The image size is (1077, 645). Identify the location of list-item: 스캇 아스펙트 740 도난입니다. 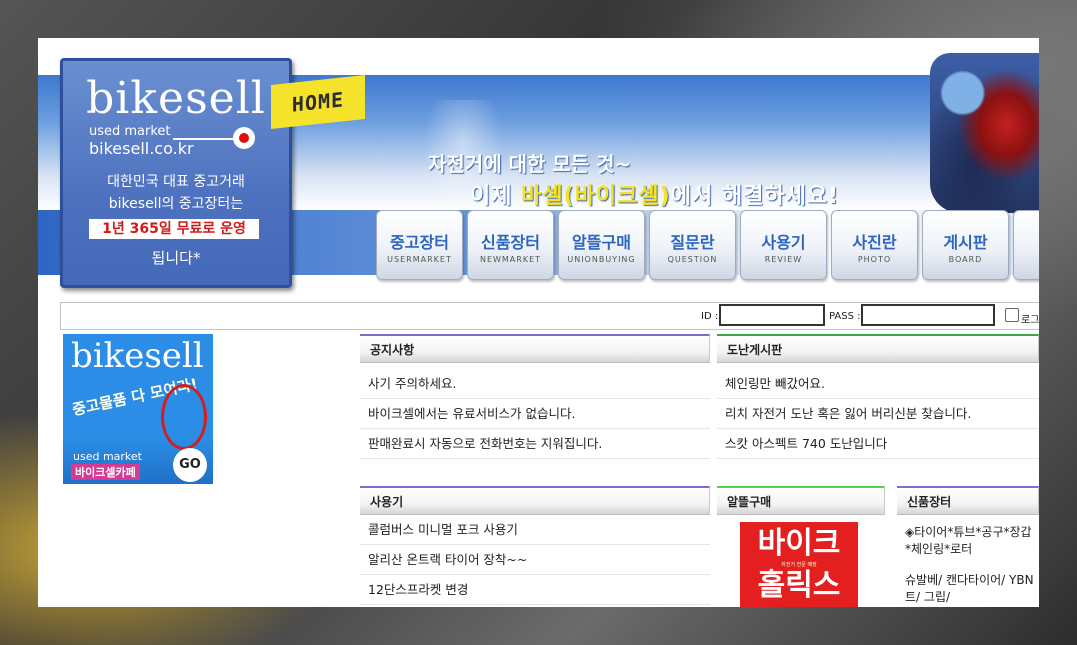
(878, 444).